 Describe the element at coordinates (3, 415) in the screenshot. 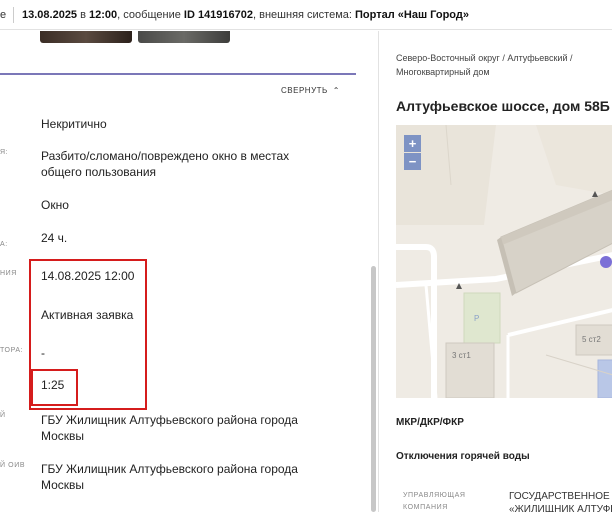

I see `field-label-executor: Й` at that location.